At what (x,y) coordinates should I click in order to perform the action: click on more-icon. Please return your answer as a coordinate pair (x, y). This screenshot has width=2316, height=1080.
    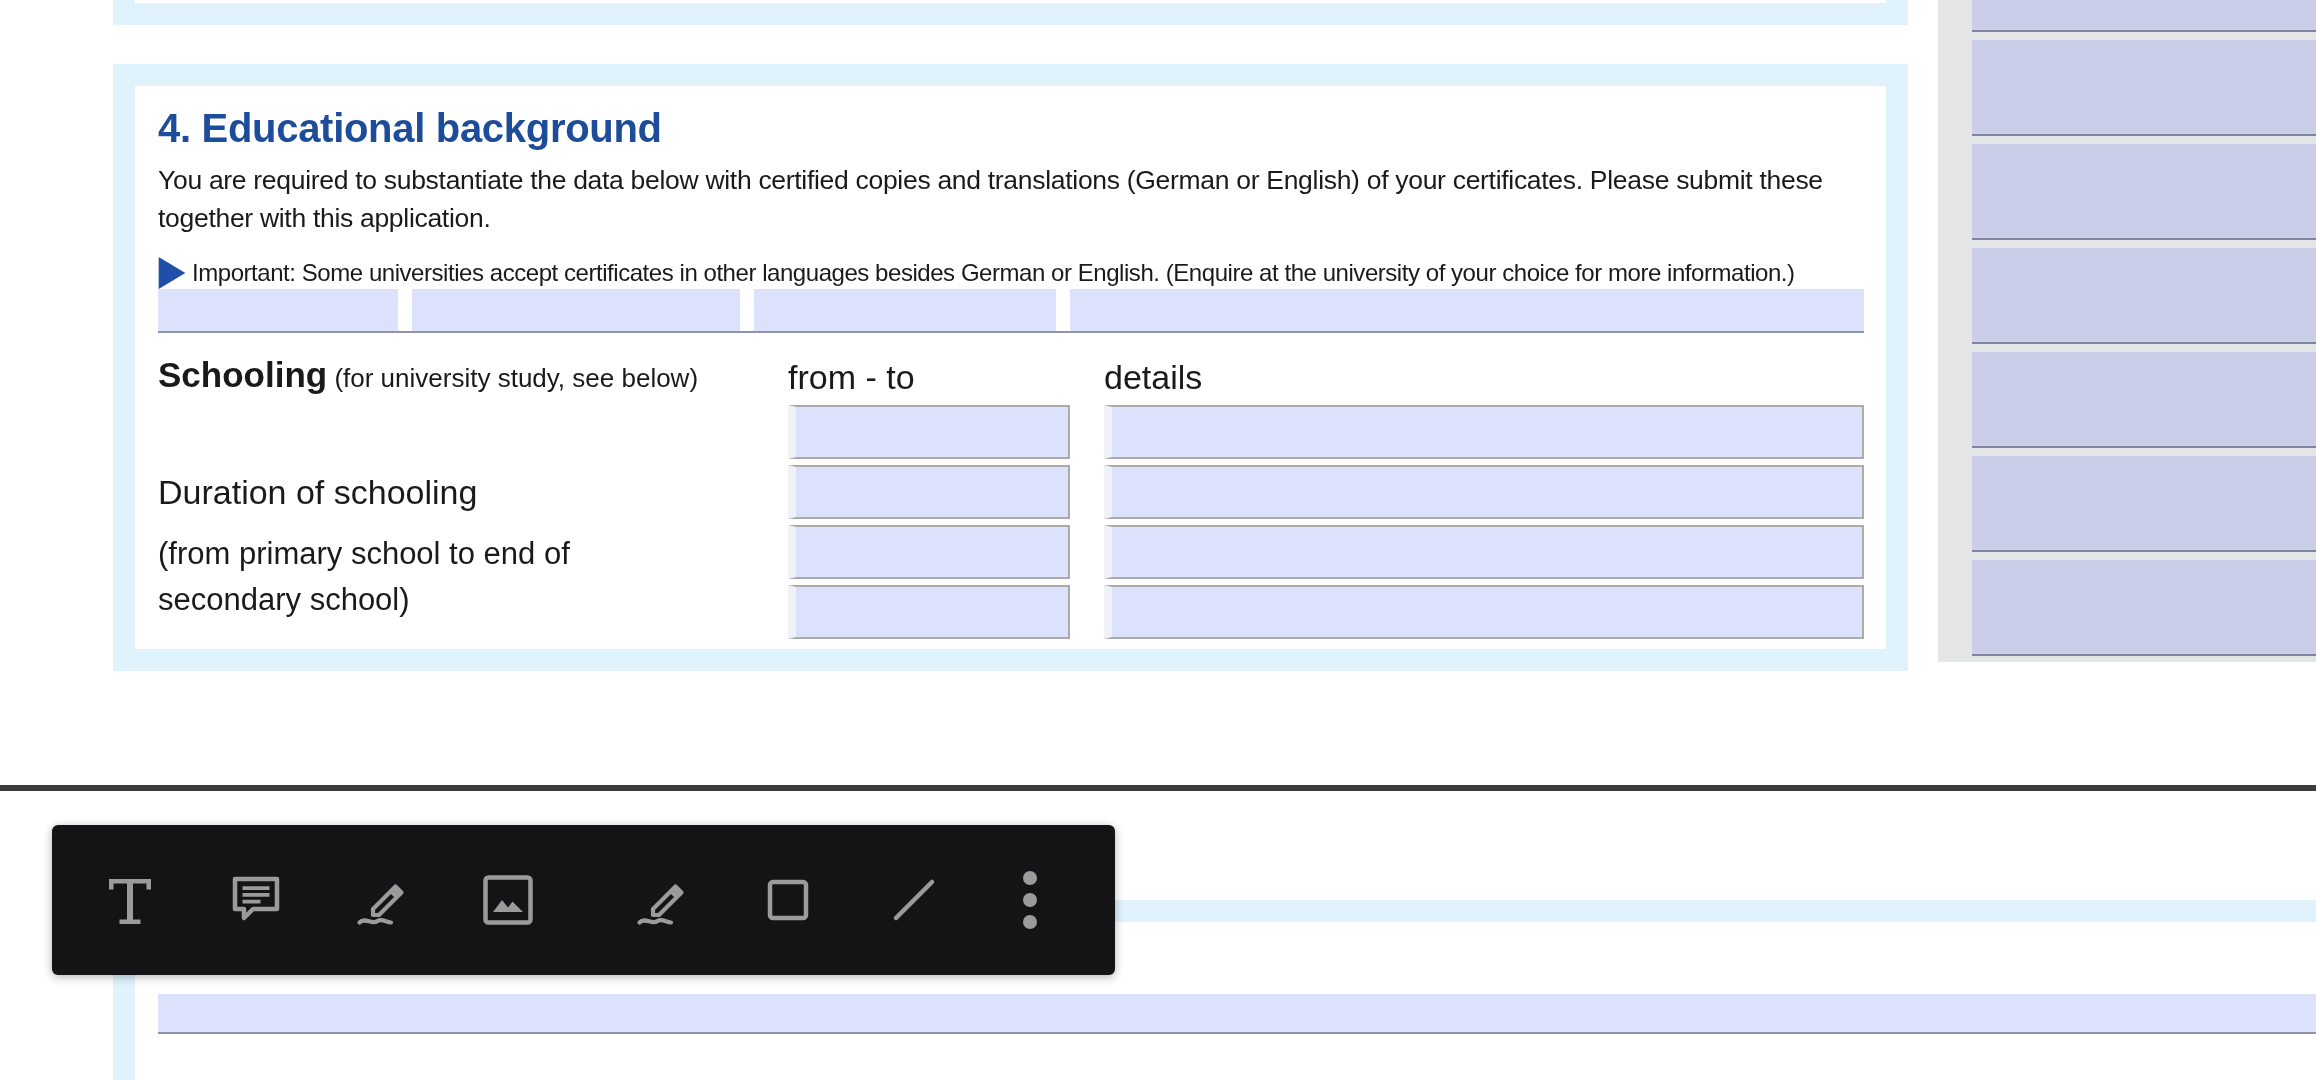
    Looking at the image, I should click on (1029, 900).